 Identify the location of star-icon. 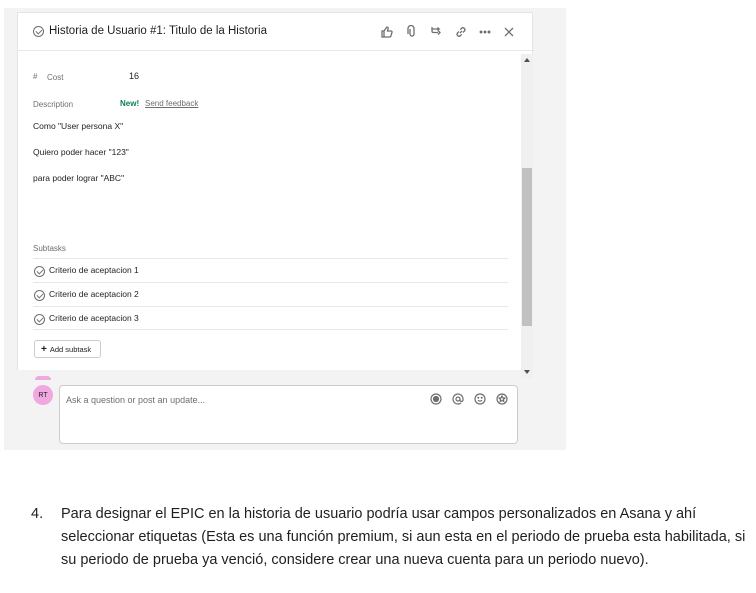
(502, 399).